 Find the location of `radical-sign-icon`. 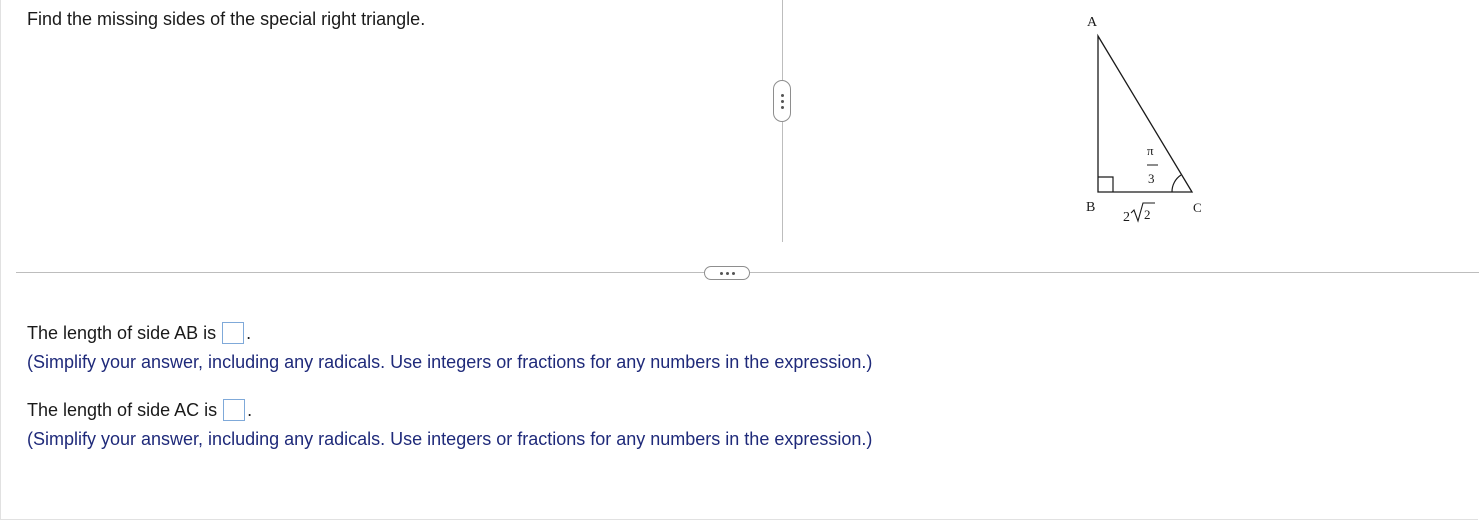

radical-sign-icon is located at coordinates (1142, 212).